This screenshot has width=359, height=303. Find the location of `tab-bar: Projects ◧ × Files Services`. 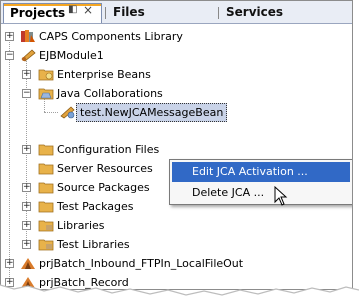

tab-bar: Projects ◧ × Files Services is located at coordinates (176, 12).